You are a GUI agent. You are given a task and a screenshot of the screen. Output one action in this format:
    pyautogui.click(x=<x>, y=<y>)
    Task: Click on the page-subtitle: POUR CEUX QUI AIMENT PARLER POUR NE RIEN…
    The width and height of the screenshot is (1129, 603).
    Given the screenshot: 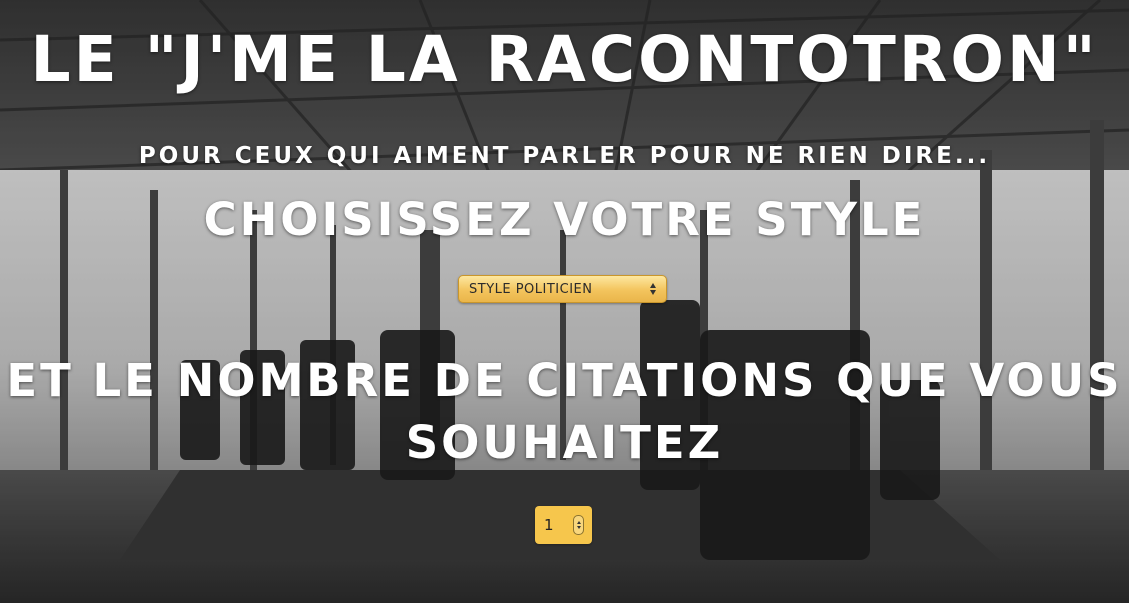 What is the action you would take?
    pyautogui.click(x=564, y=156)
    